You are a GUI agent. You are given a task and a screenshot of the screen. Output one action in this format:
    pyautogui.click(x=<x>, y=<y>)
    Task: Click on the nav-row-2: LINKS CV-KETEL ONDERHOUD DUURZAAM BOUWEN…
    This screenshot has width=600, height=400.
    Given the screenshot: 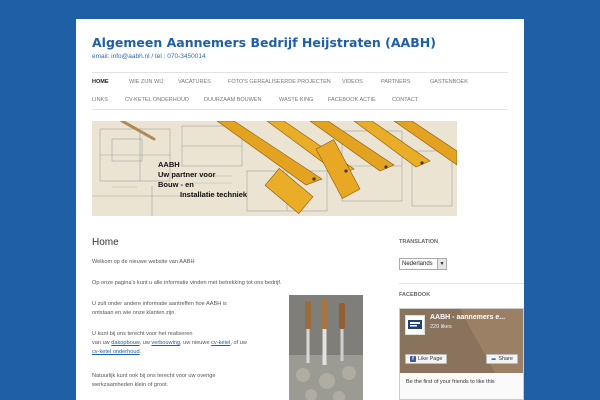 What is the action you would take?
    pyautogui.click(x=300, y=101)
    